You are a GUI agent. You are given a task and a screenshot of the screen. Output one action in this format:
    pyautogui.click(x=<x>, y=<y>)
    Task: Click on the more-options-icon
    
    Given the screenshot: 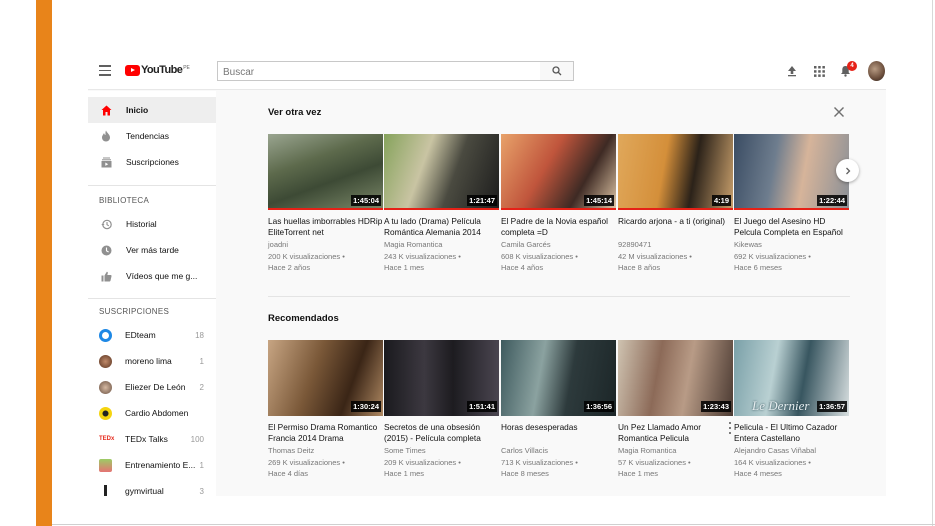 What is the action you would take?
    pyautogui.click(x=730, y=428)
    